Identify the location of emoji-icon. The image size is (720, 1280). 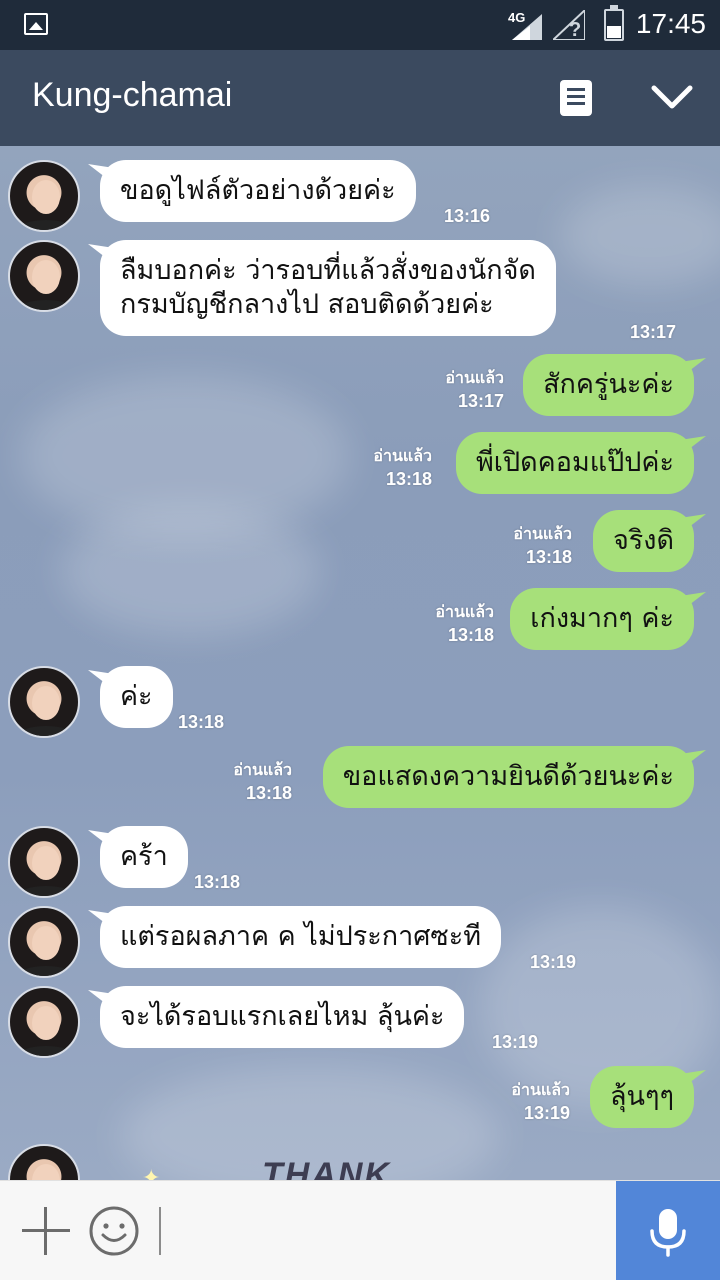
(114, 1231).